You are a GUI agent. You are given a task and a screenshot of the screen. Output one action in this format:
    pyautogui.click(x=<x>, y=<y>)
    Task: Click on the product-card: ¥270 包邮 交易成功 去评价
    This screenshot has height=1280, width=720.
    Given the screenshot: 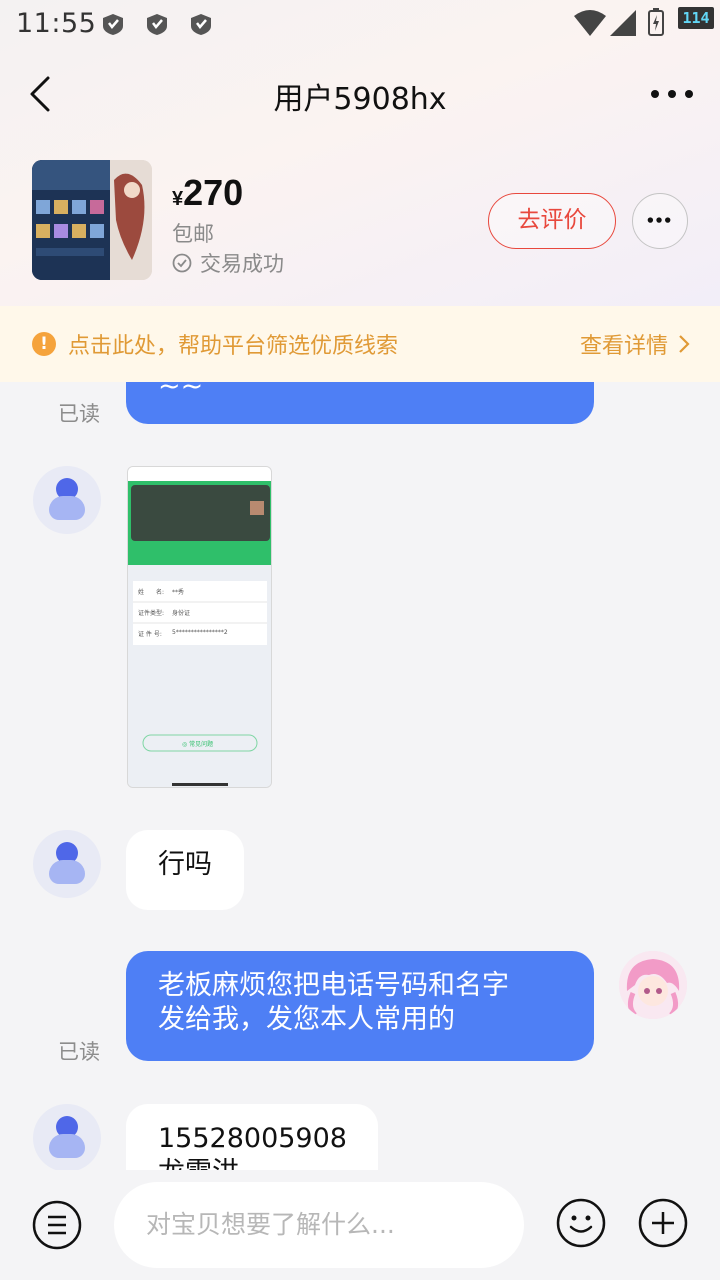 What is the action you would take?
    pyautogui.click(x=360, y=220)
    